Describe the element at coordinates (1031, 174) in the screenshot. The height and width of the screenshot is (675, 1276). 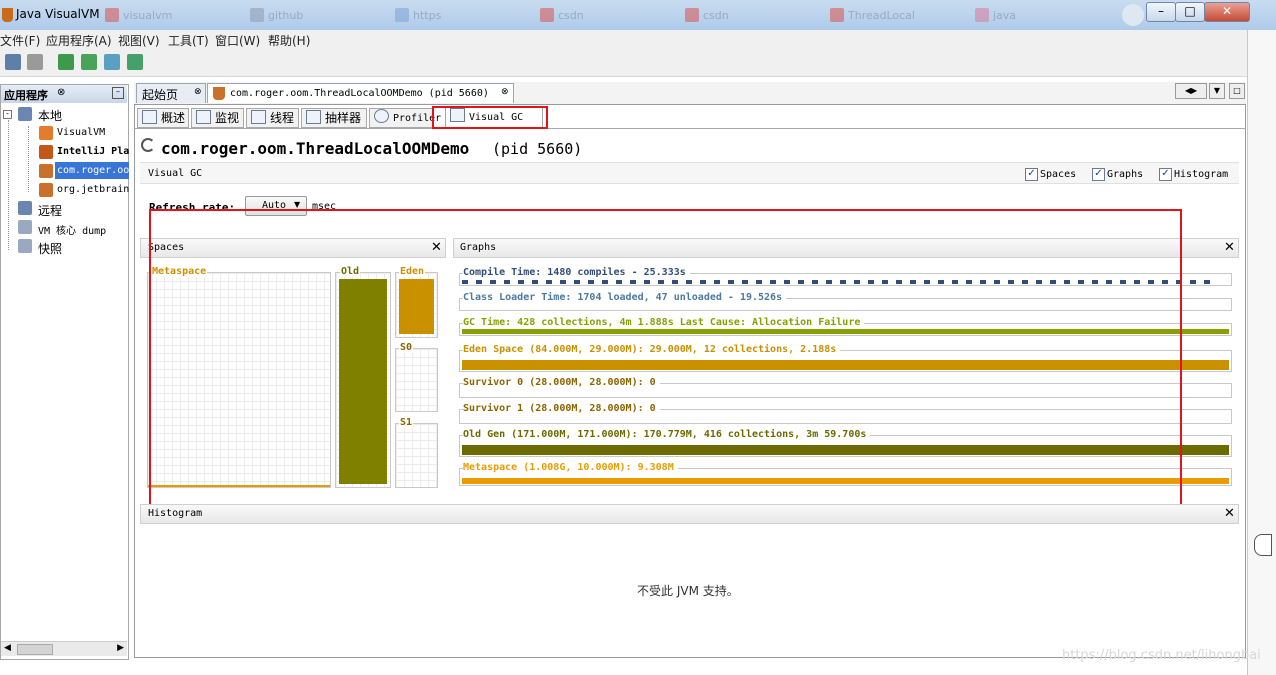
I see `spaces-checkbox: ✓` at that location.